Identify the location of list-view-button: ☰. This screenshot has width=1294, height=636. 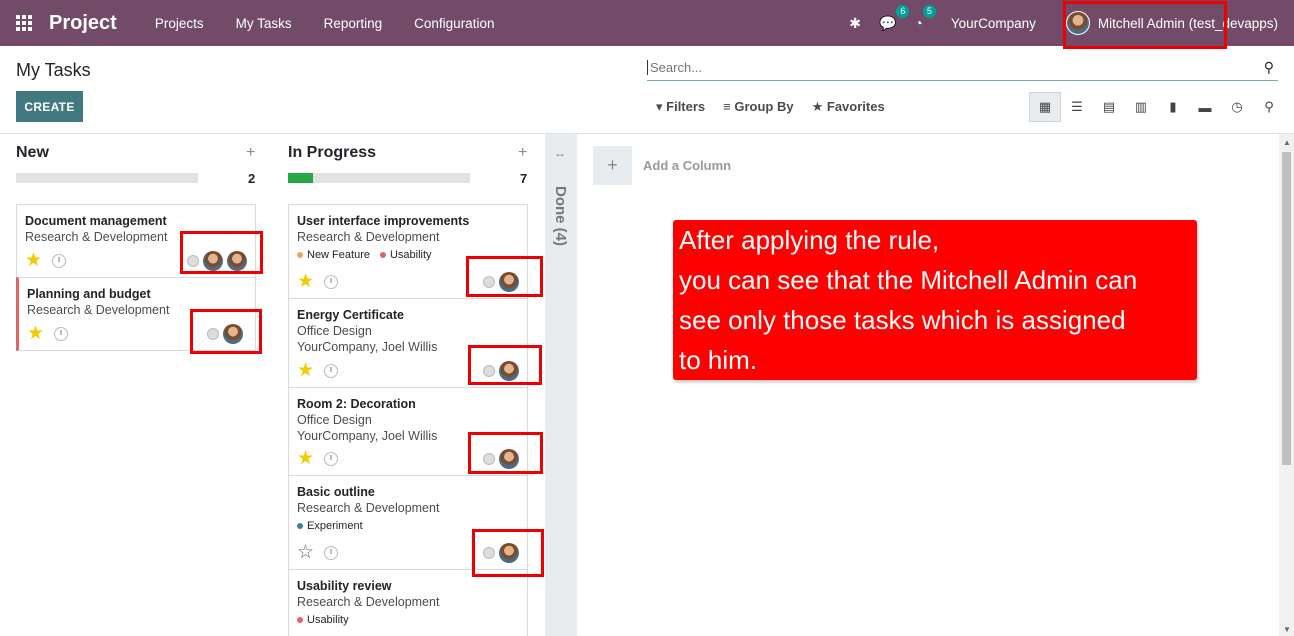
(1077, 107).